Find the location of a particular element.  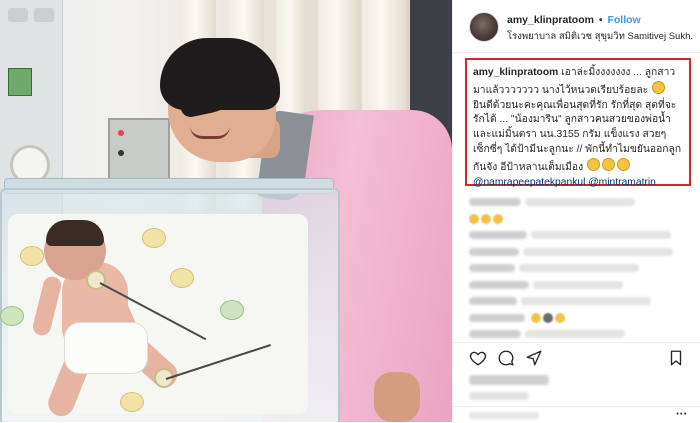

diaper is located at coordinates (106, 348).